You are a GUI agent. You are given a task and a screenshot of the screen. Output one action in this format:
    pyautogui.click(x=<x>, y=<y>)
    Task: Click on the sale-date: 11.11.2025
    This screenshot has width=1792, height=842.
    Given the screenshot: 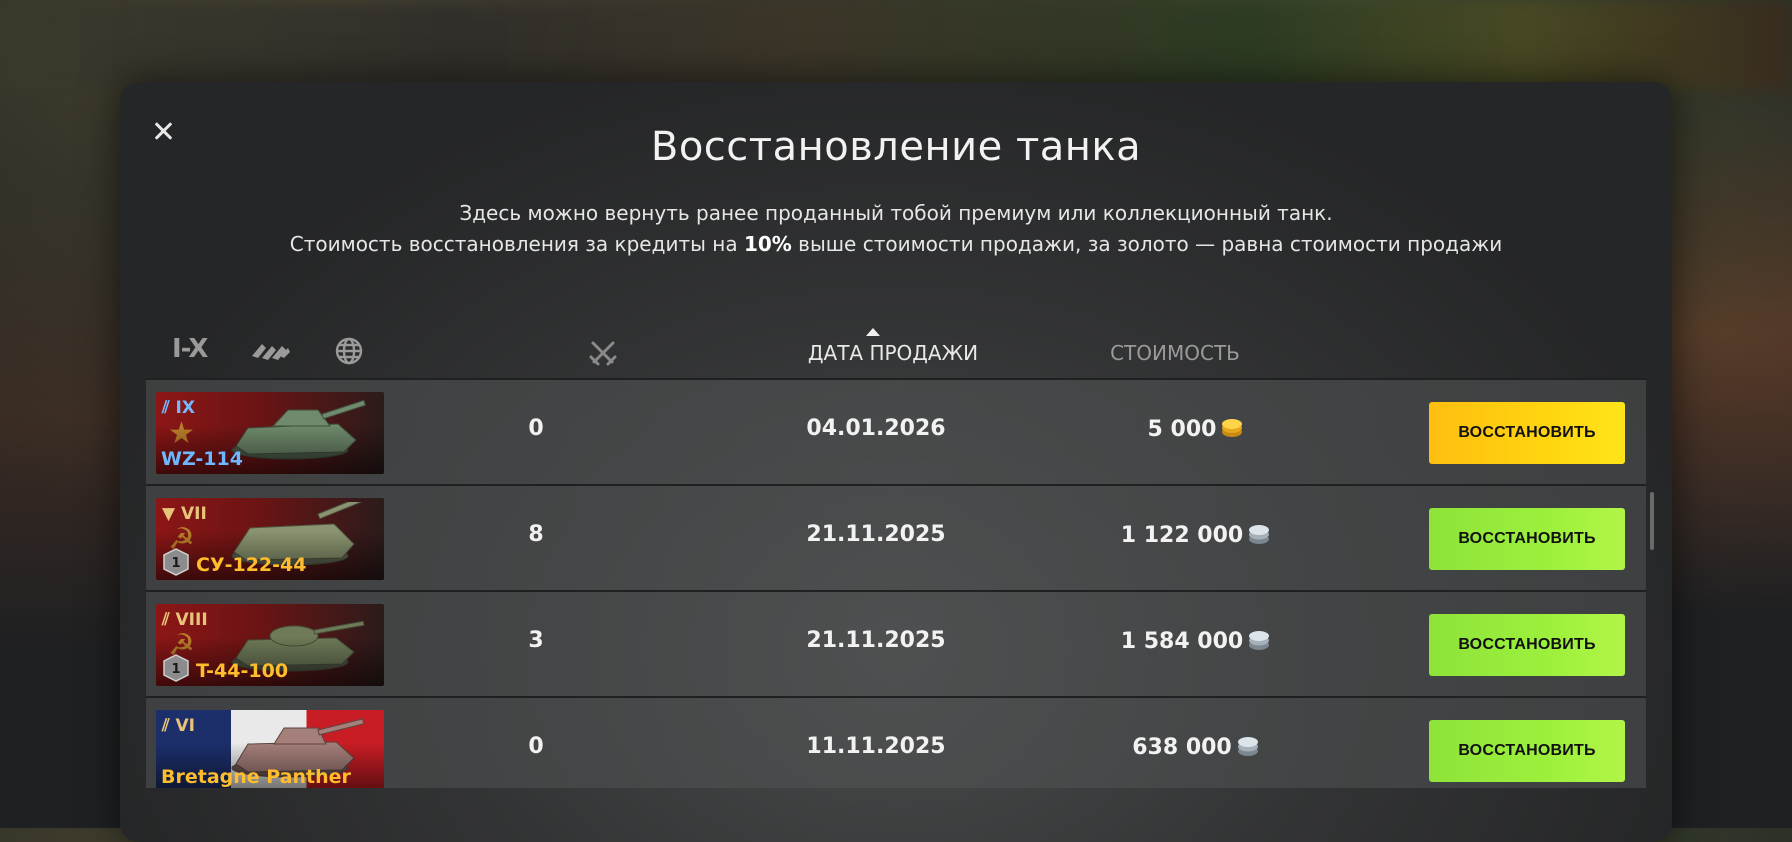 What is the action you would take?
    pyautogui.click(x=876, y=746)
    